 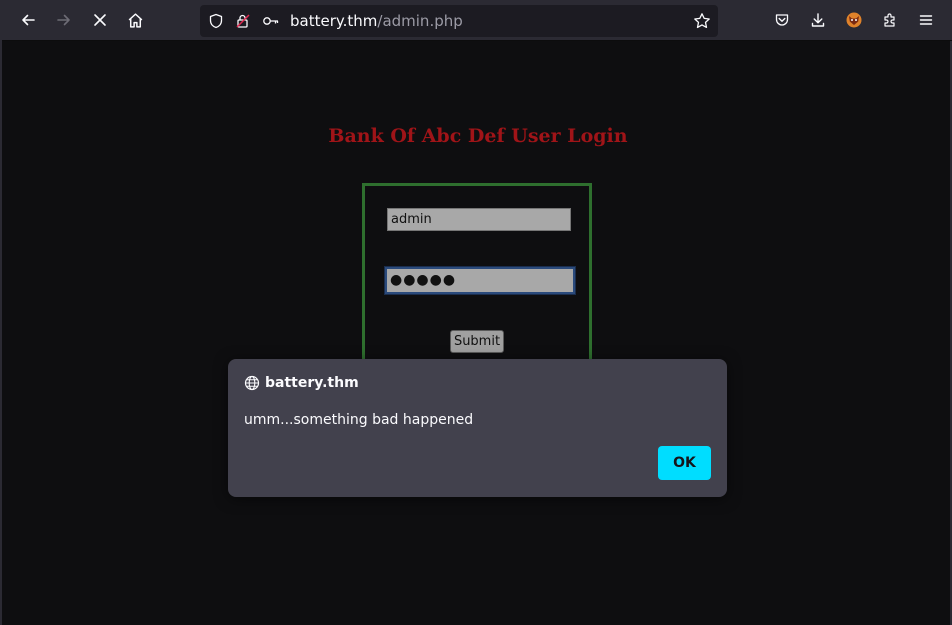 I want to click on submit-button: Submit, so click(x=477, y=341).